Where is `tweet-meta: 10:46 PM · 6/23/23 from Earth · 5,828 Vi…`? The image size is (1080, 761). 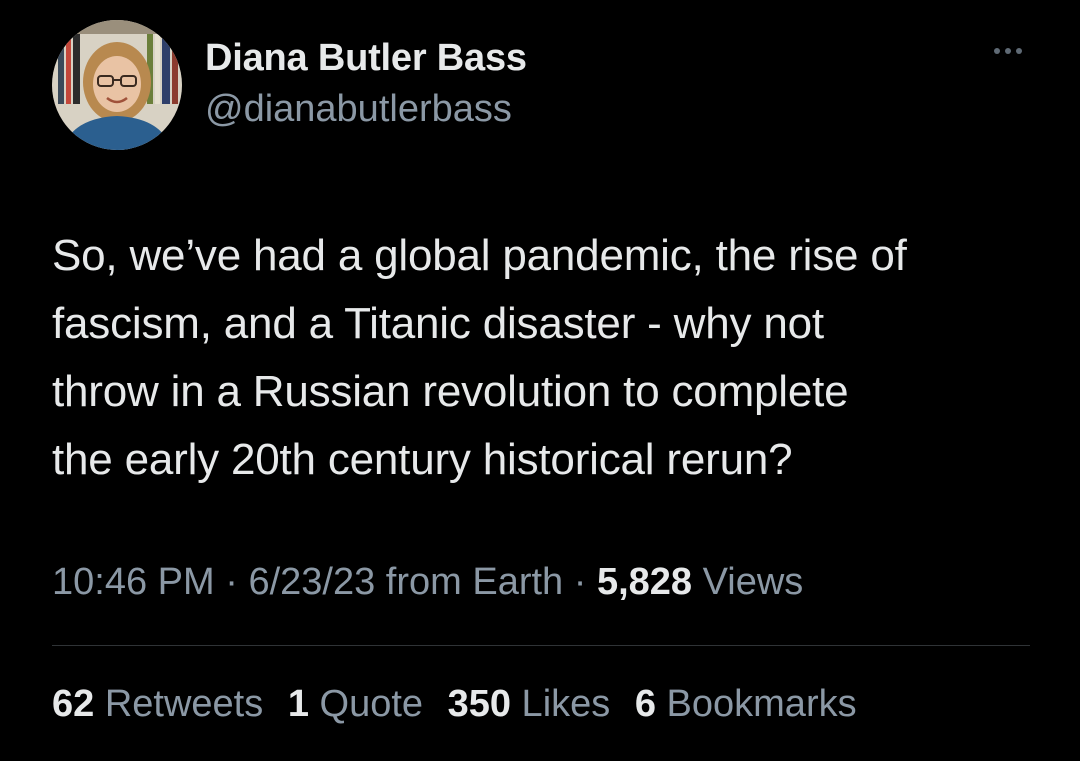
tweet-meta: 10:46 PM · 6/23/23 from Earth · 5,828 Vi… is located at coordinates (427, 582).